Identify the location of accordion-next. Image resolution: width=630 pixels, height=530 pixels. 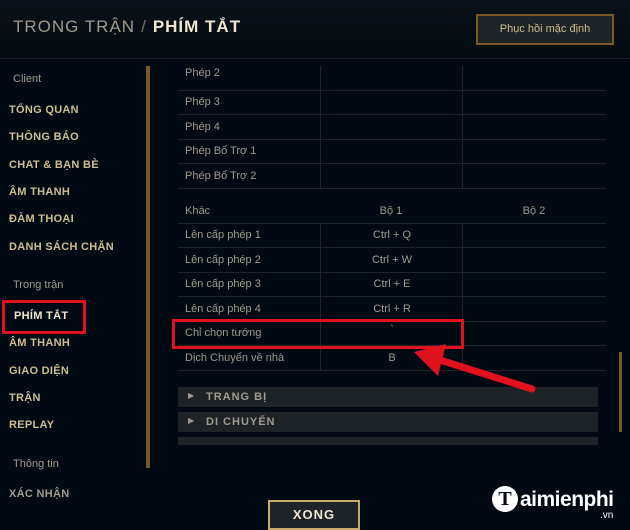
(388, 441).